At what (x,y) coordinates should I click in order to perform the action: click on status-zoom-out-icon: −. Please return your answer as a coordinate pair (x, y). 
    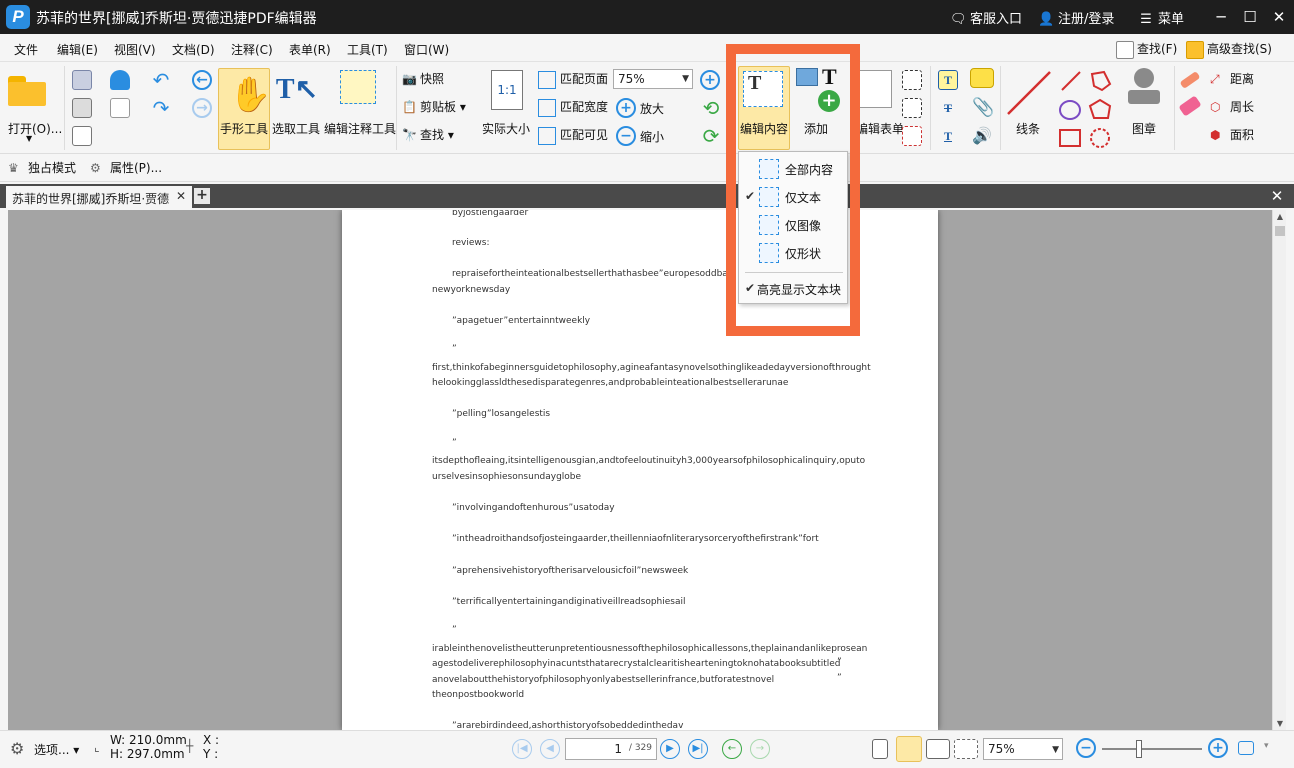
    Looking at the image, I should click on (1086, 748).